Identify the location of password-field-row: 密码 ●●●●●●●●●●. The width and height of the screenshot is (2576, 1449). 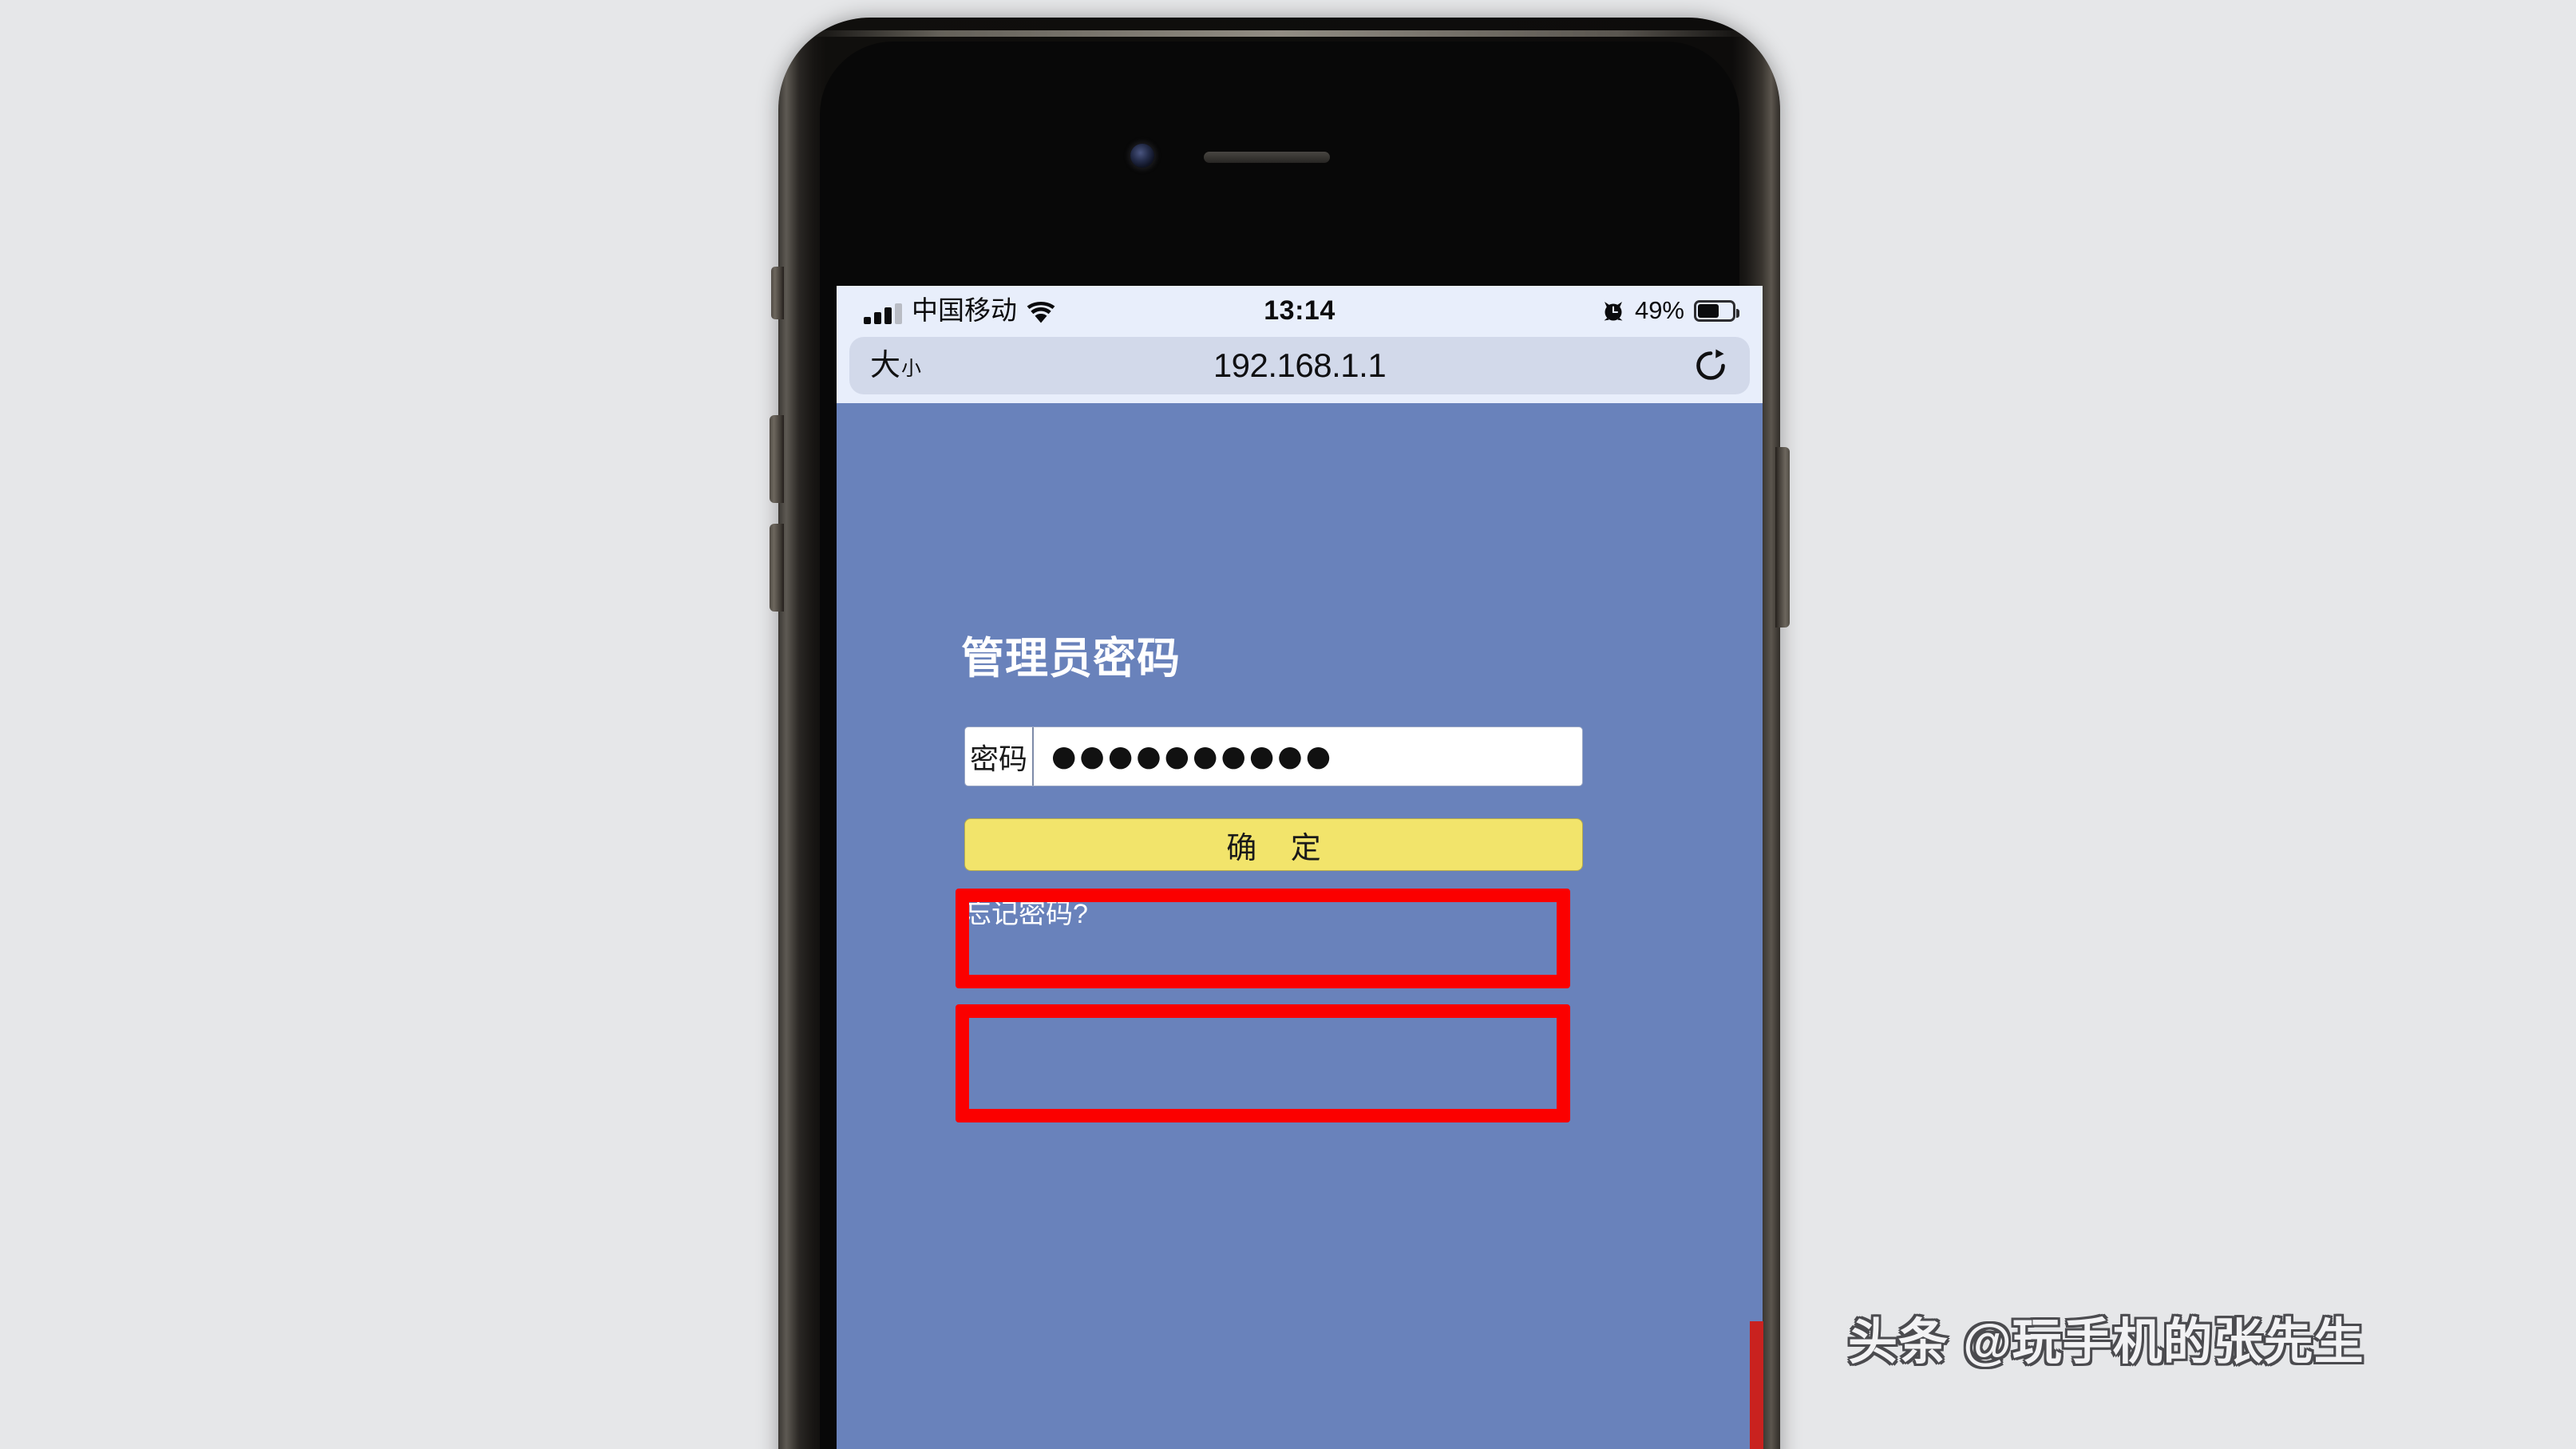
(1273, 756).